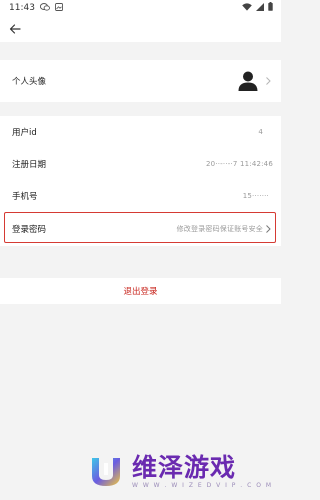  I want to click on logout-label: 退出登录, so click(140, 292).